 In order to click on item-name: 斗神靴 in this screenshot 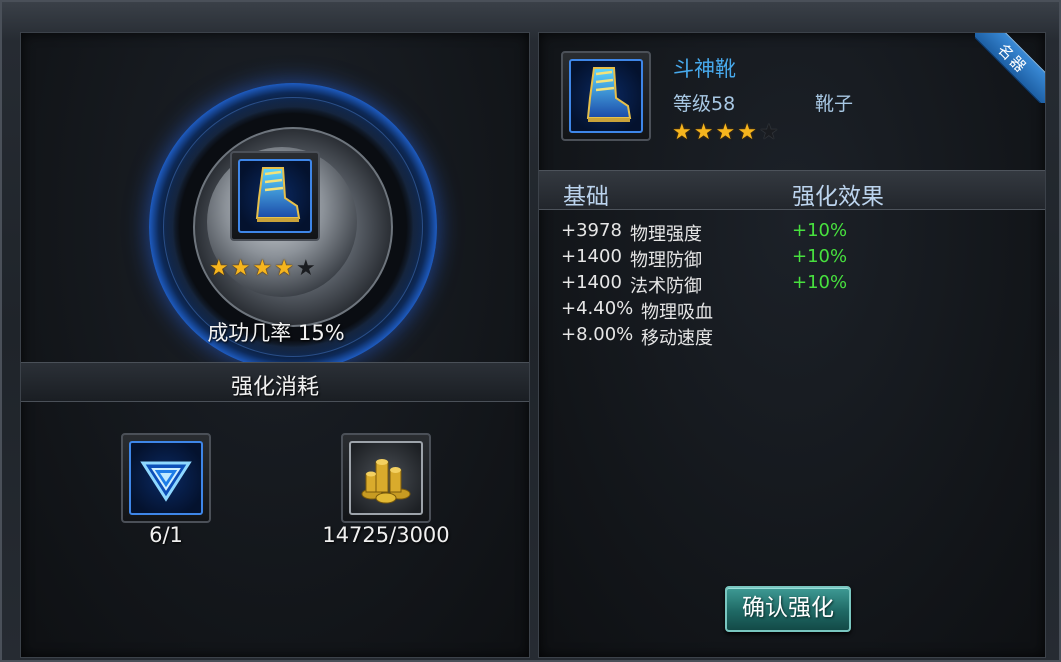, I will do `click(704, 69)`.